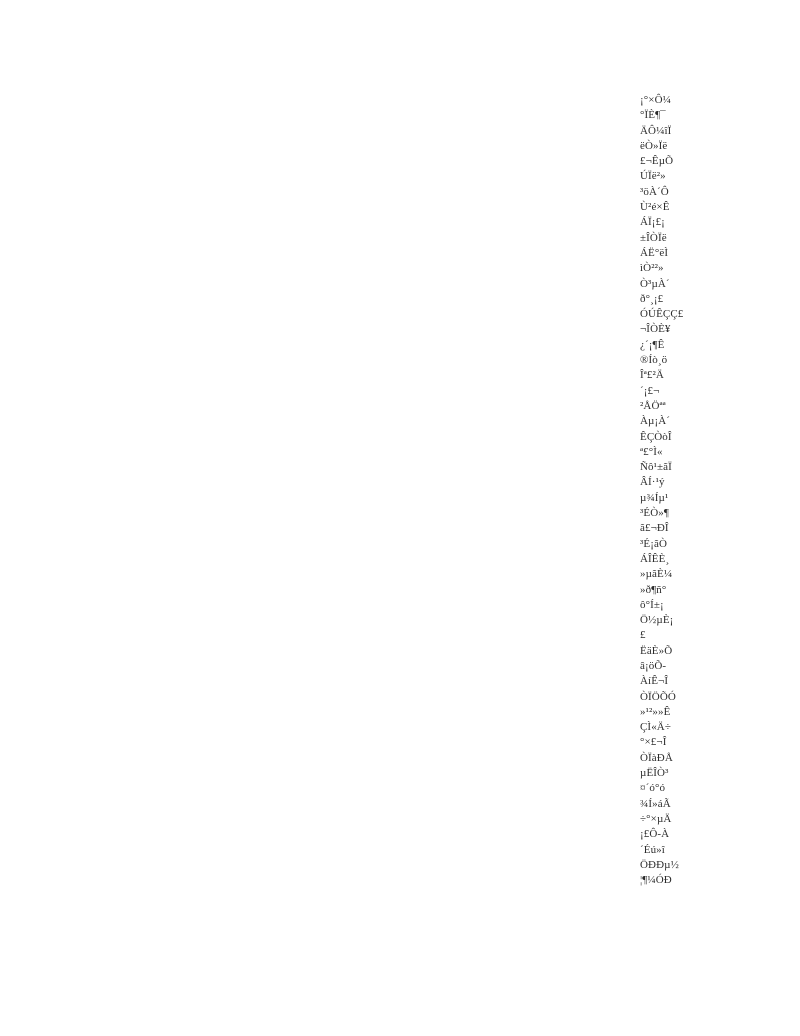 The height and width of the screenshot is (1036, 800). Describe the element at coordinates (656, 467) in the screenshot. I see `text-line: Ñô¹±ãÏ` at that location.